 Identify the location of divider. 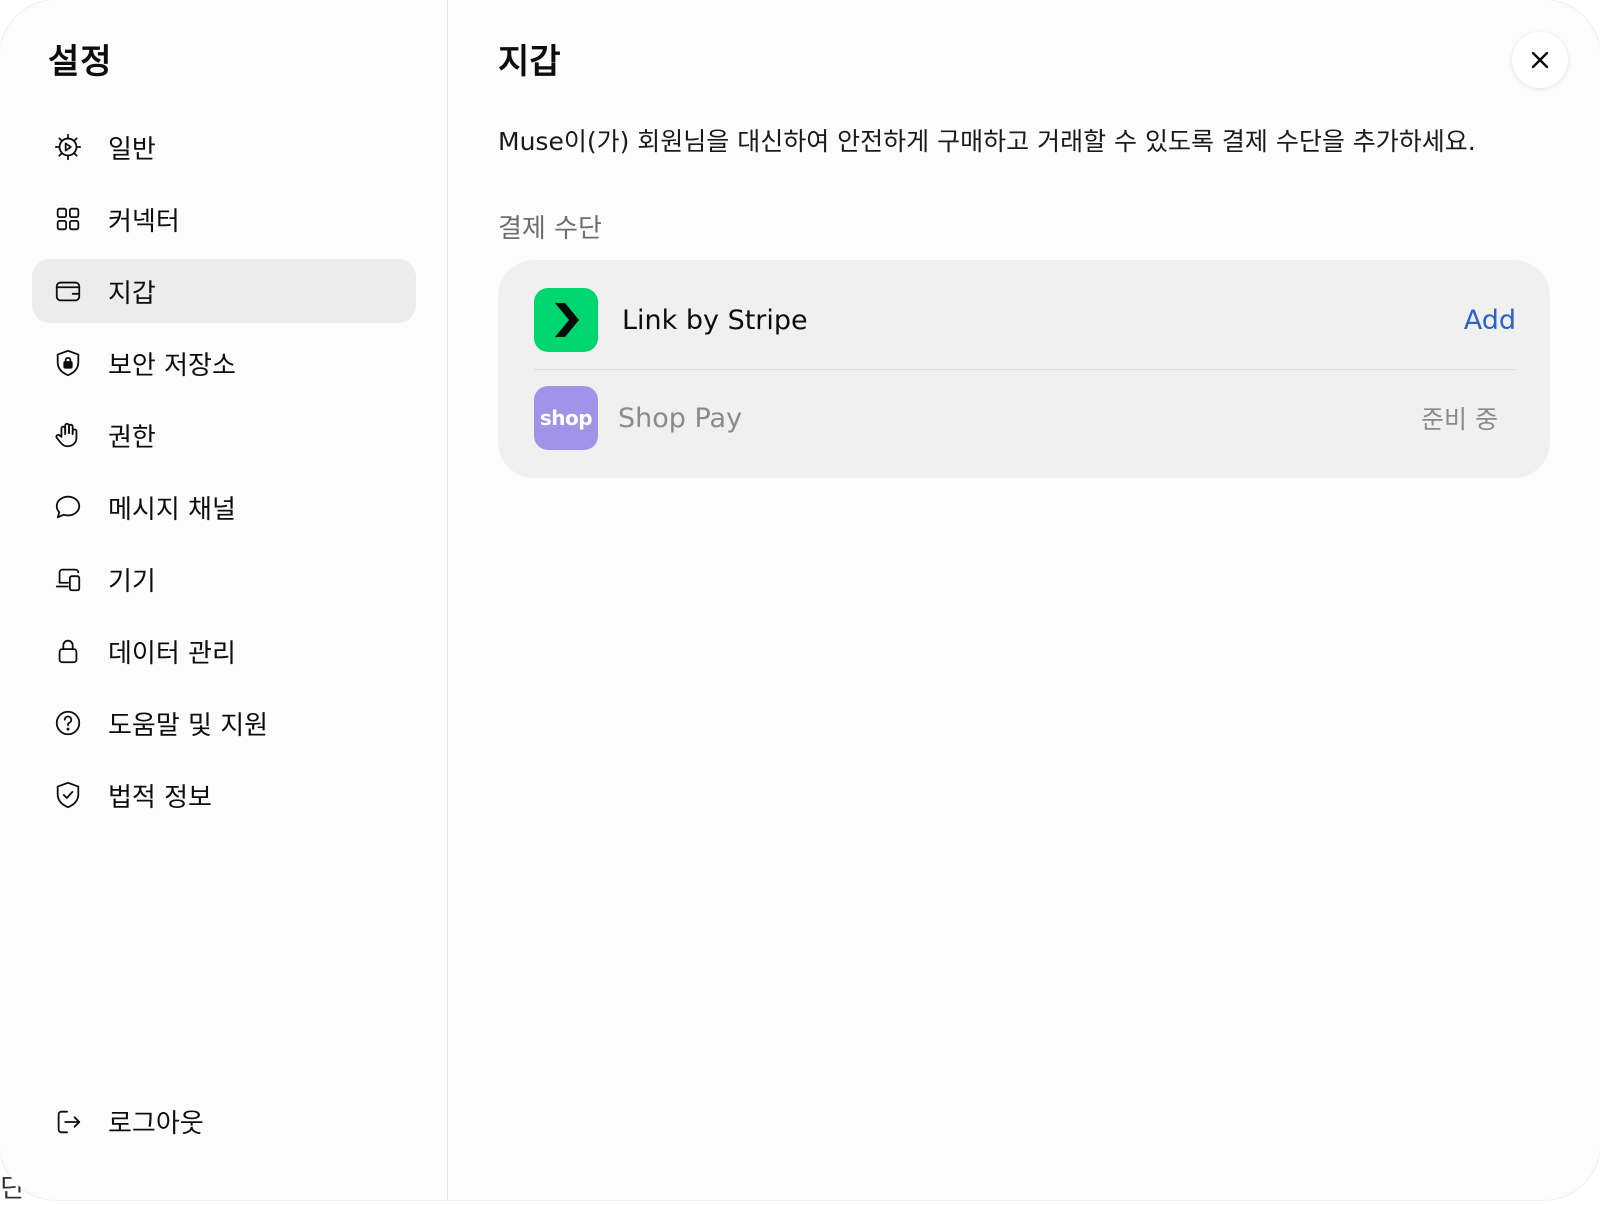
(1025, 369).